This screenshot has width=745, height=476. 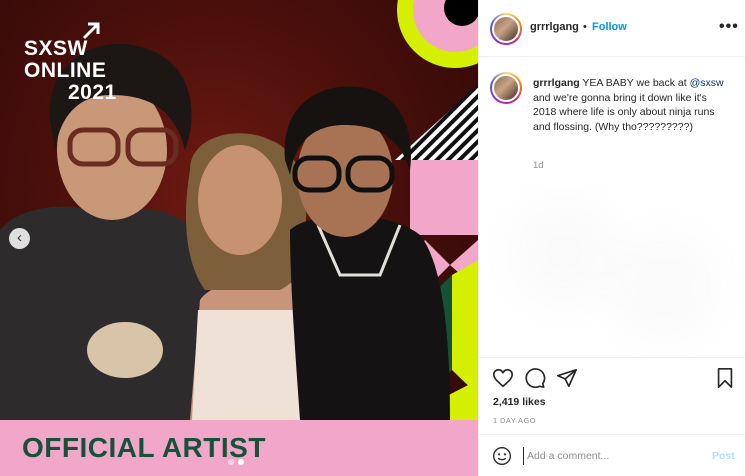 I want to click on festival-logo: SXSW ONLINE 2021, so click(x=70, y=71).